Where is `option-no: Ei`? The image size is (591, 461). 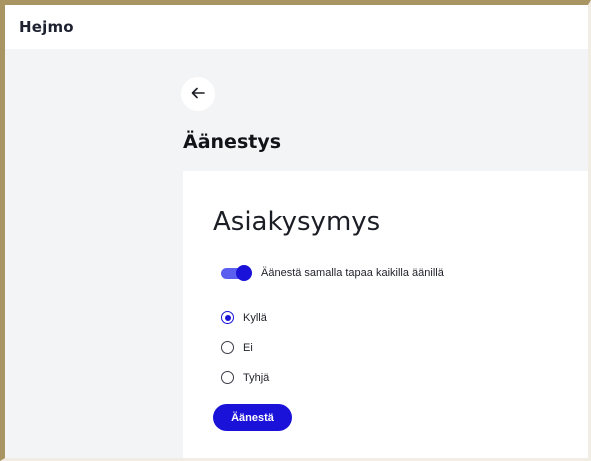 option-no: Ei is located at coordinates (237, 347).